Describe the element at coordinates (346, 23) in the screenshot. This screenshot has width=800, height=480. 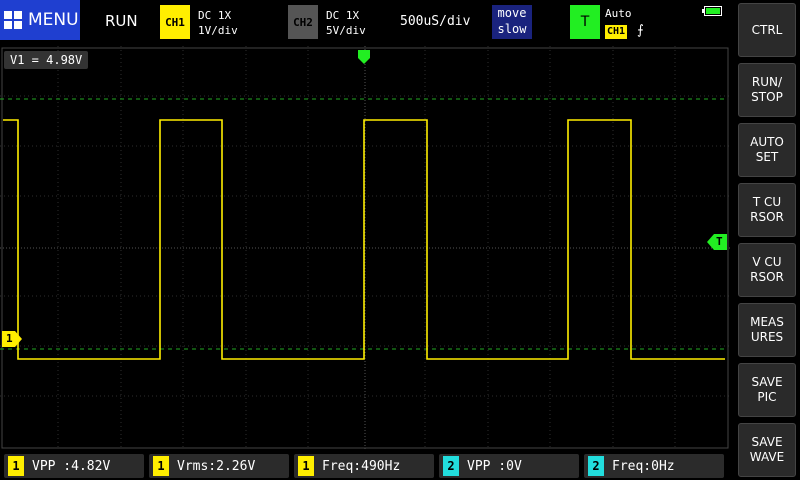
I see `ch2-info: DC 1X 5V/div` at that location.